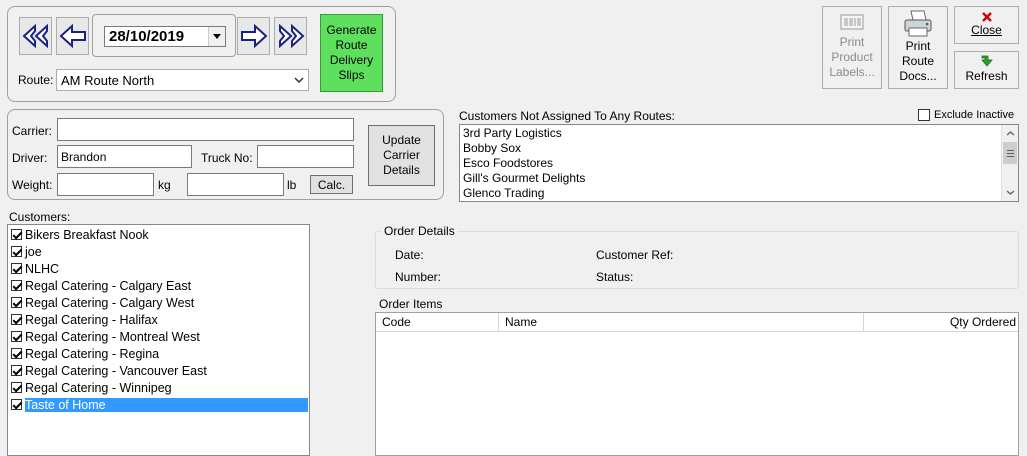 Image resolution: width=1027 pixels, height=456 pixels. What do you see at coordinates (697, 260) in the screenshot?
I see `order-details-group` at bounding box center [697, 260].